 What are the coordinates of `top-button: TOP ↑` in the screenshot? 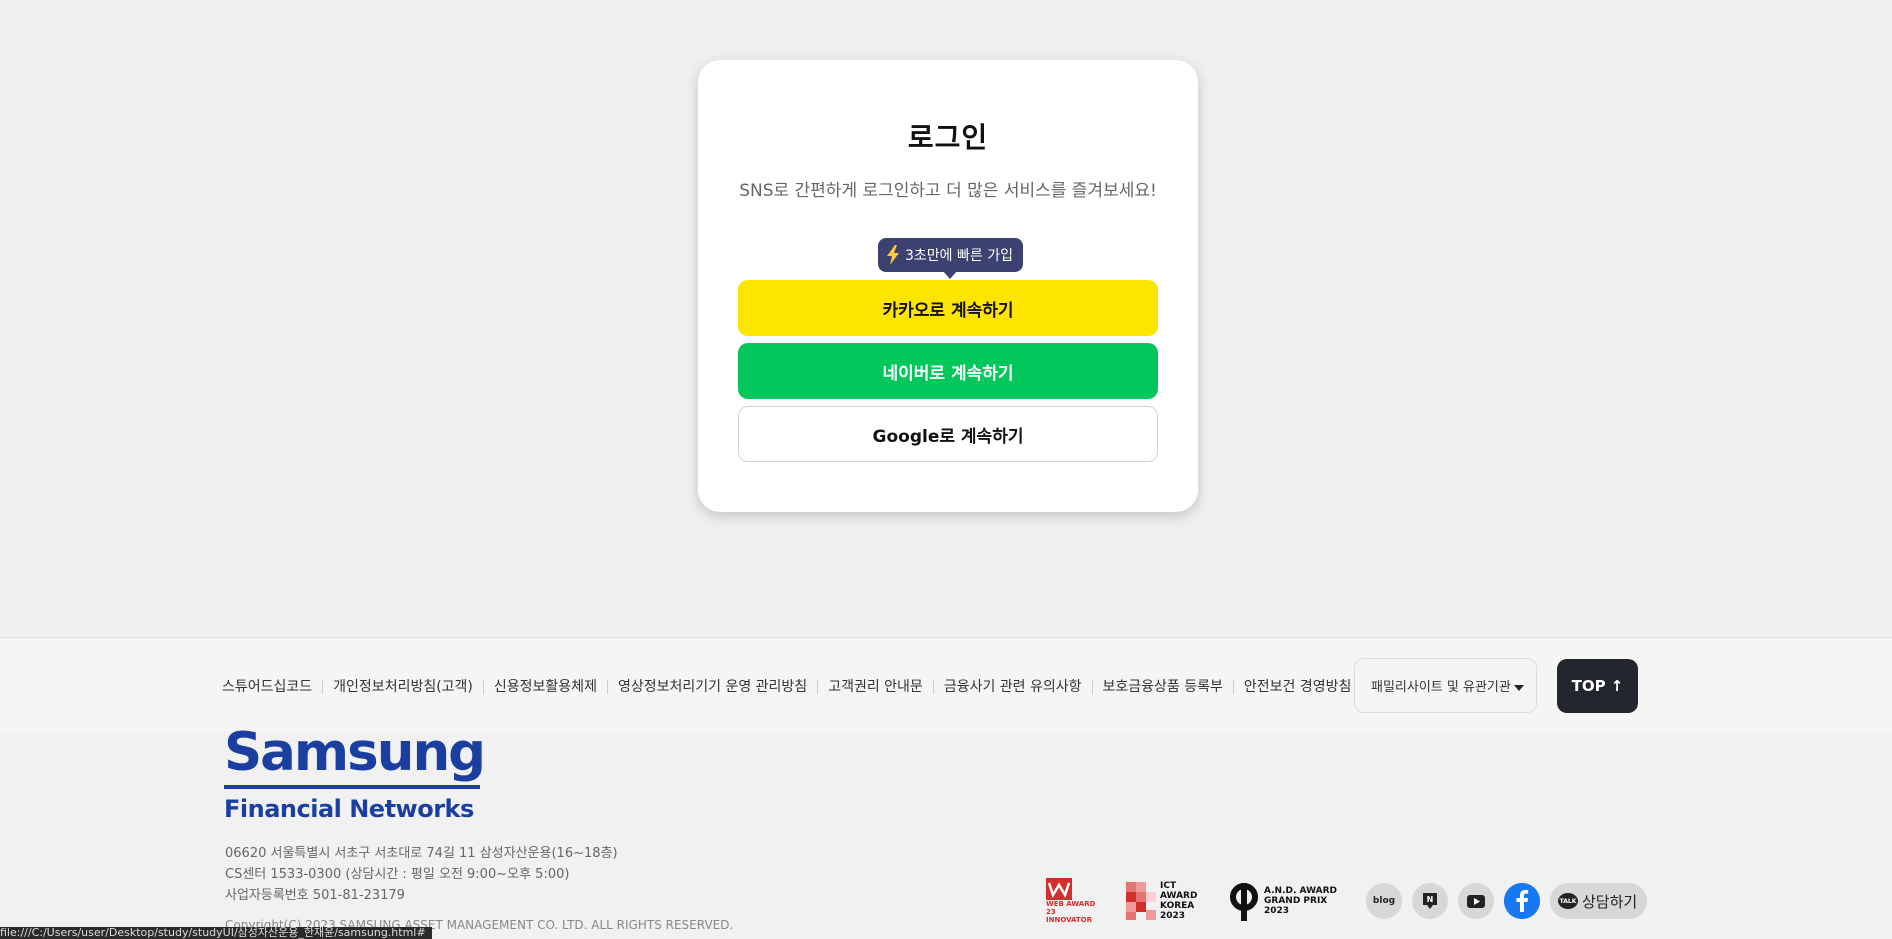 It's located at (1597, 686).